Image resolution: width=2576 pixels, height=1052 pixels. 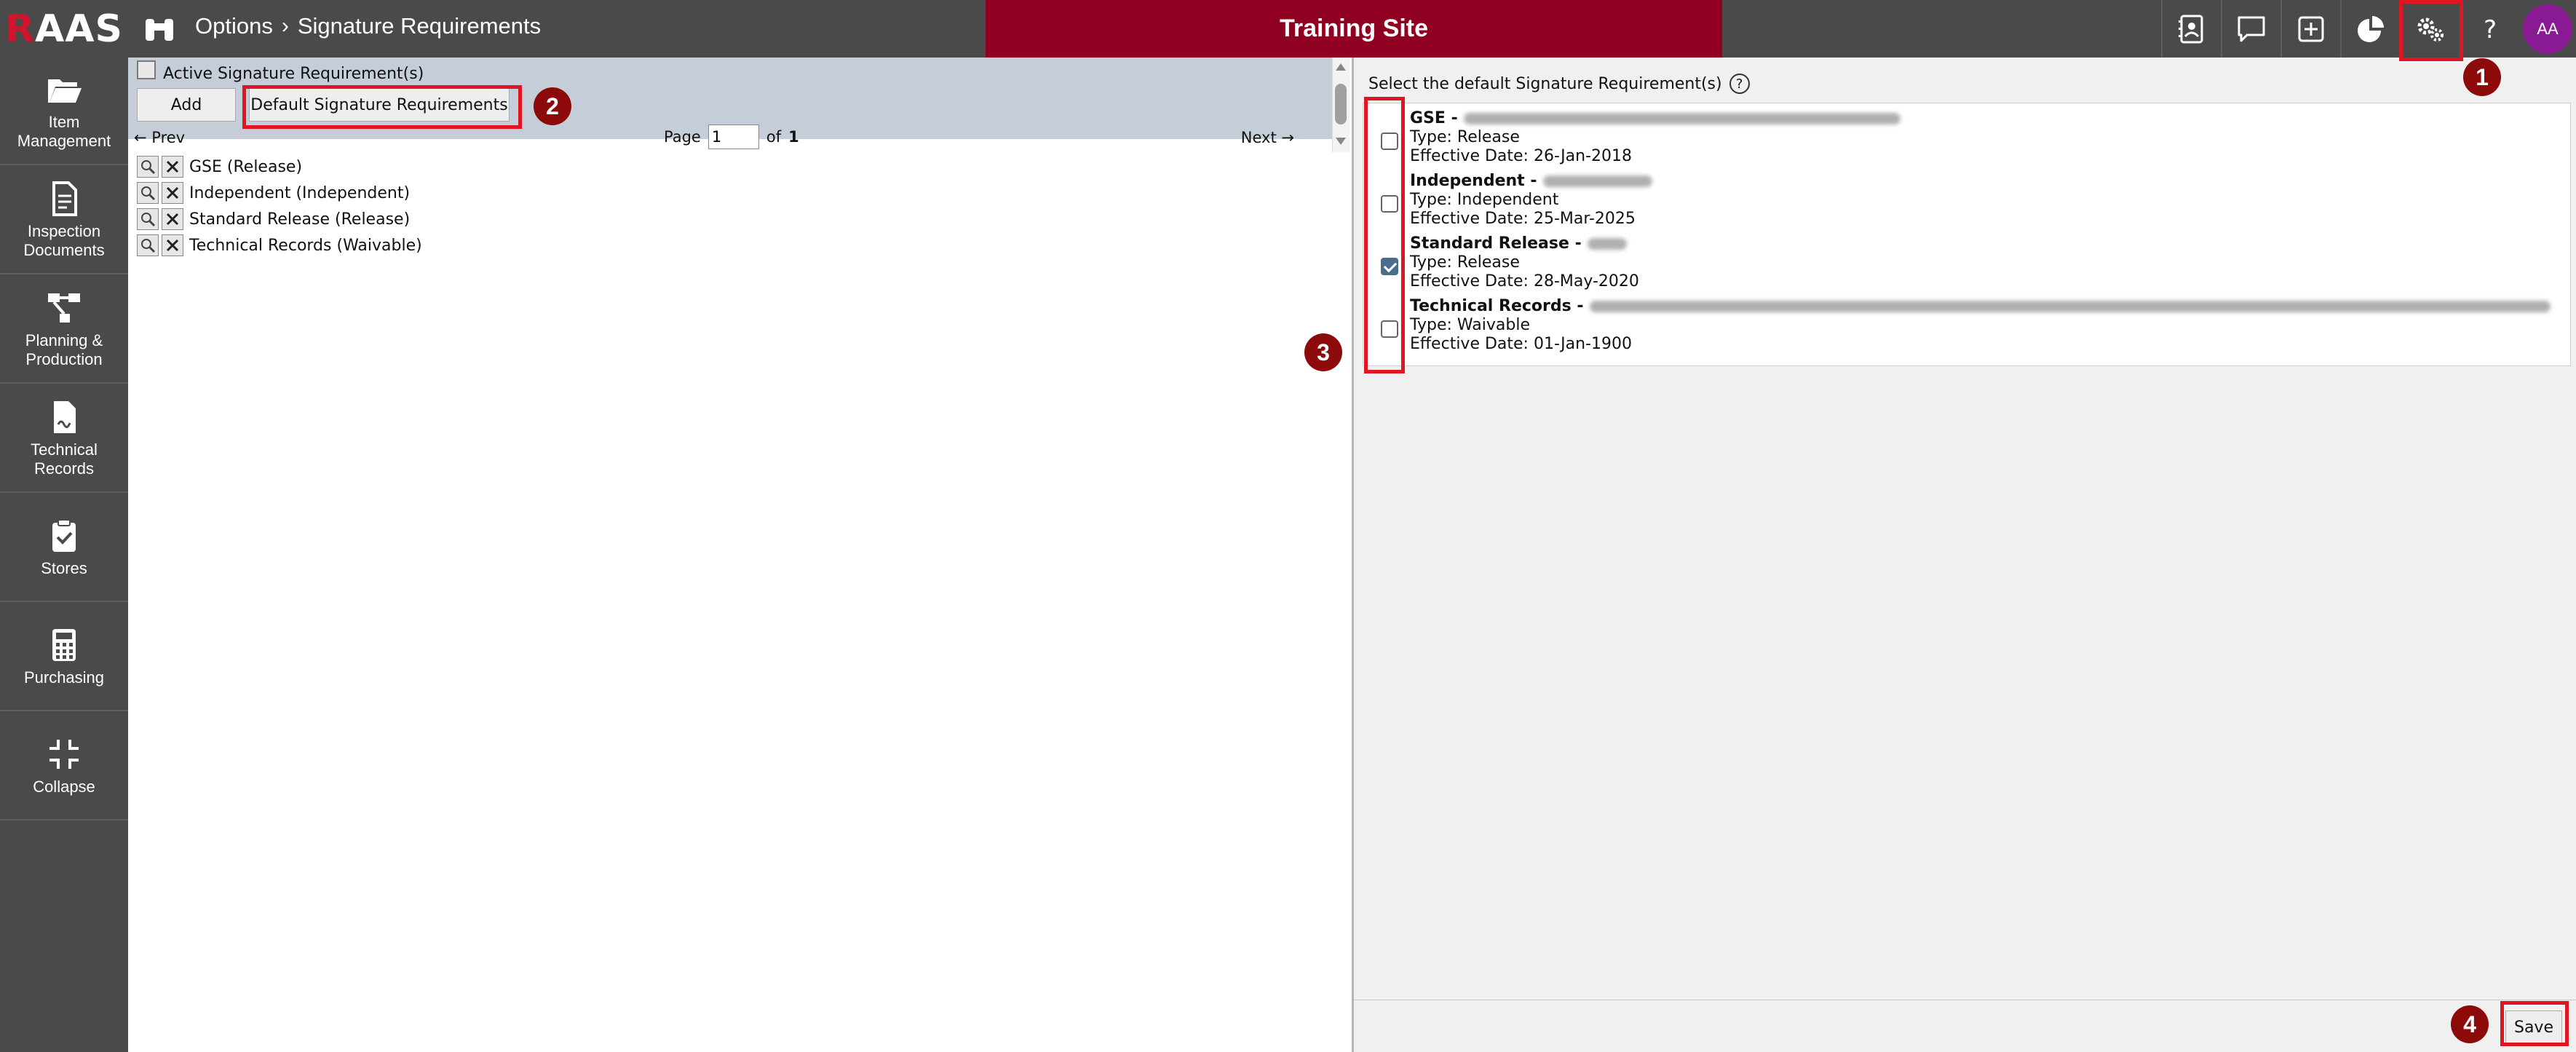 I want to click on active-requirements-title: Active Signature Requirement(s), so click(x=293, y=74).